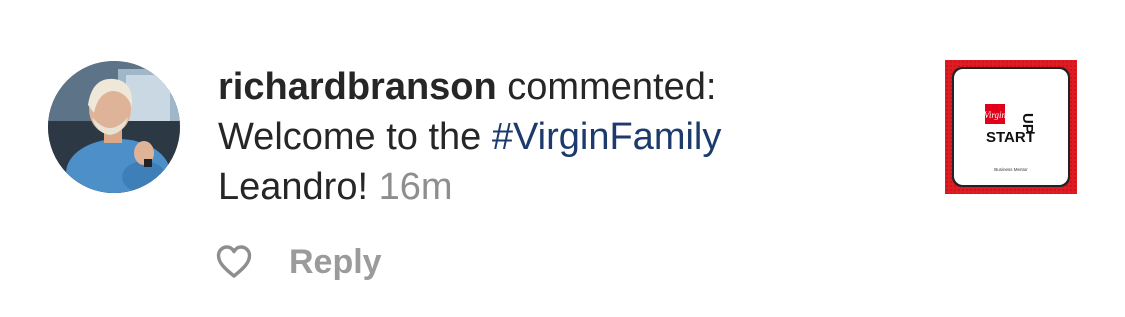  Describe the element at coordinates (1011, 169) in the screenshot. I see `thumbnail-subtitle: Business Mentor` at that location.